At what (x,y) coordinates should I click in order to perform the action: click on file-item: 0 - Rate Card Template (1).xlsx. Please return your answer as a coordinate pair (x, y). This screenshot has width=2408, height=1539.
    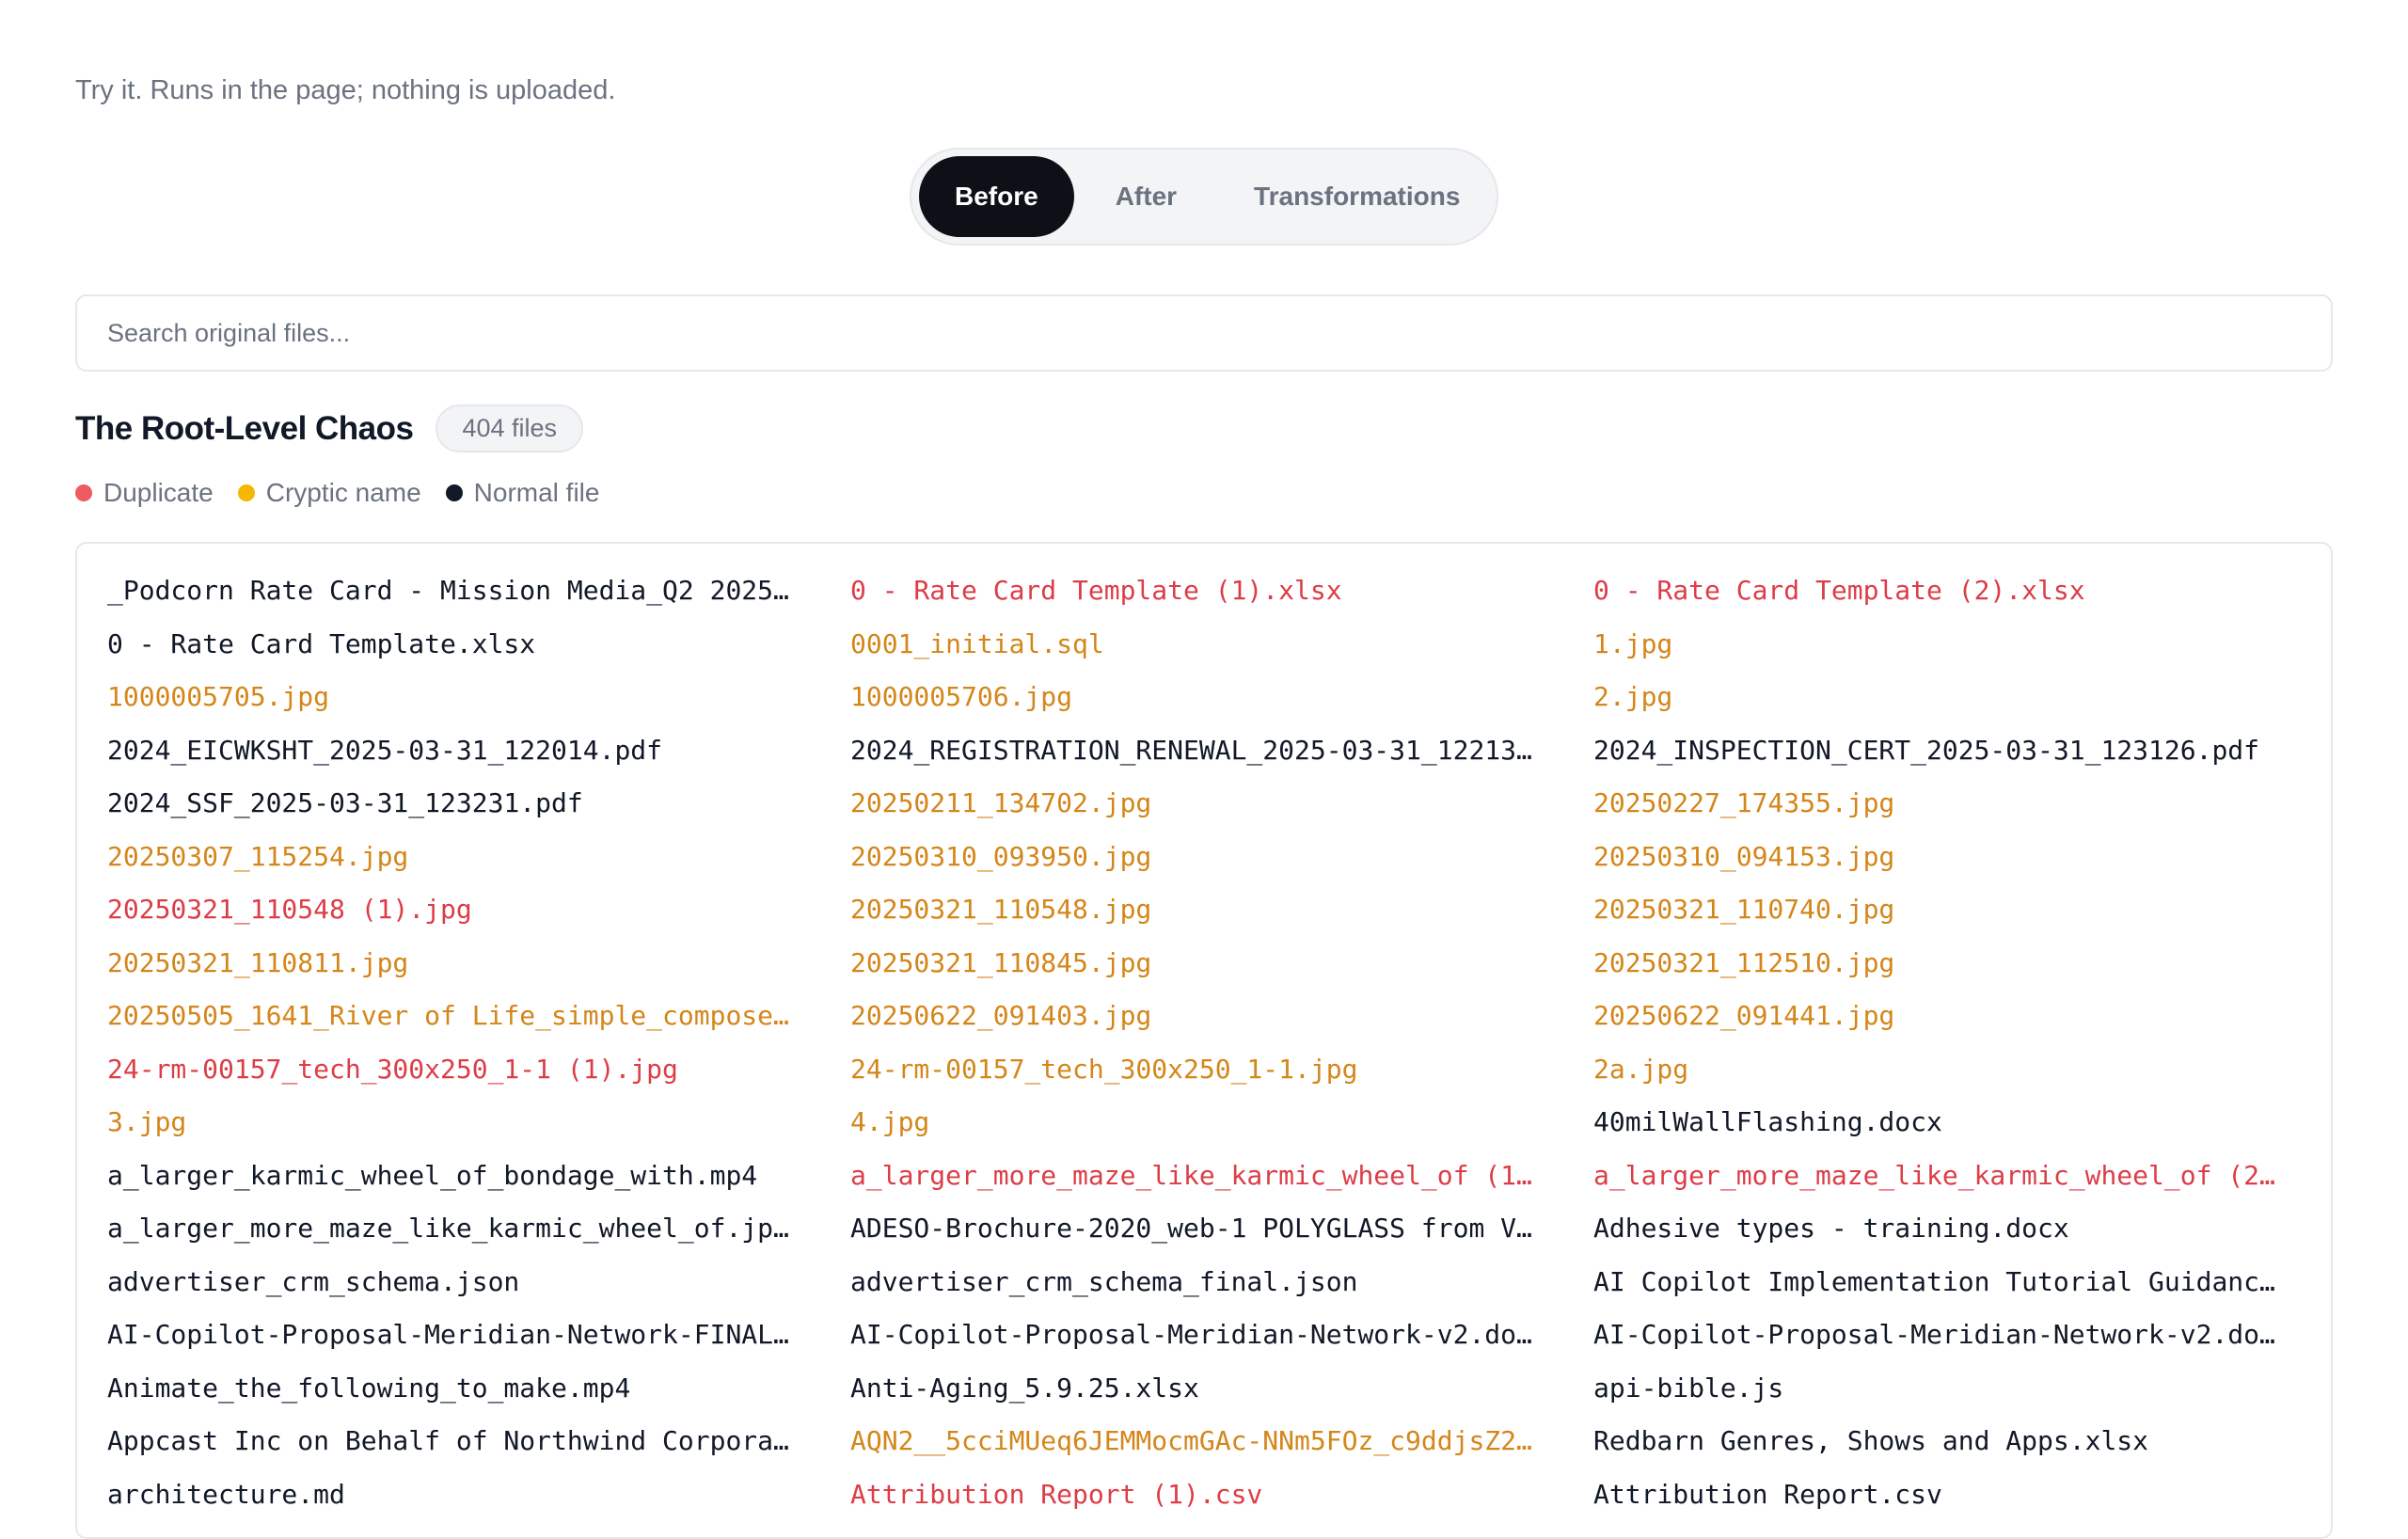
    Looking at the image, I should click on (1198, 591).